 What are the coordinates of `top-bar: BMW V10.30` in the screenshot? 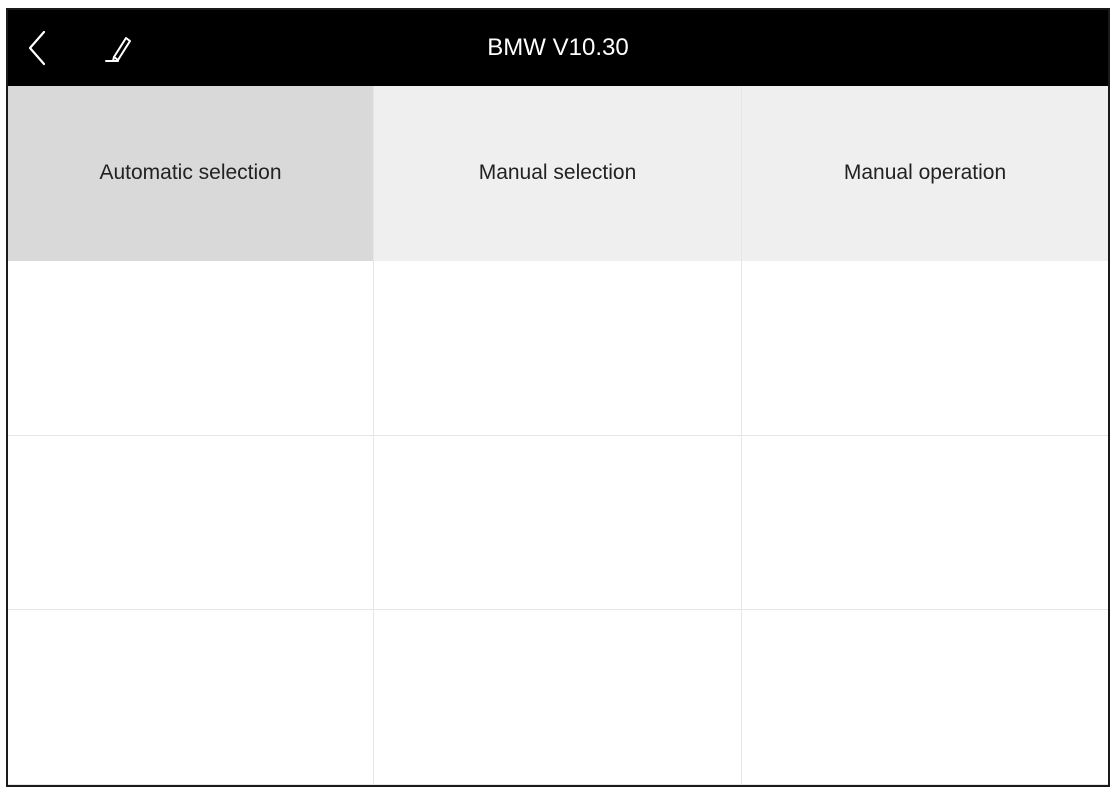 It's located at (558, 48).